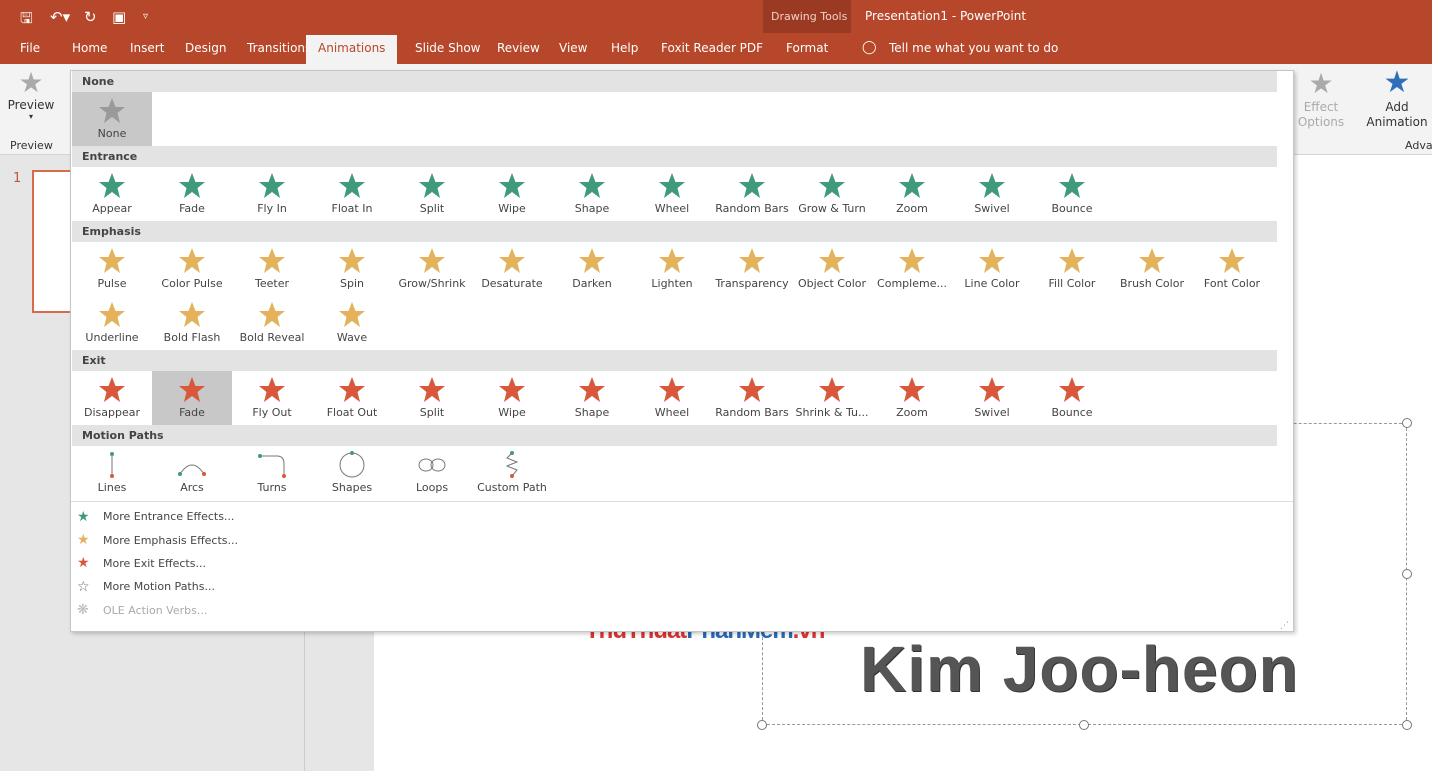  I want to click on exit-effect-zoom: Zoom, so click(912, 398).